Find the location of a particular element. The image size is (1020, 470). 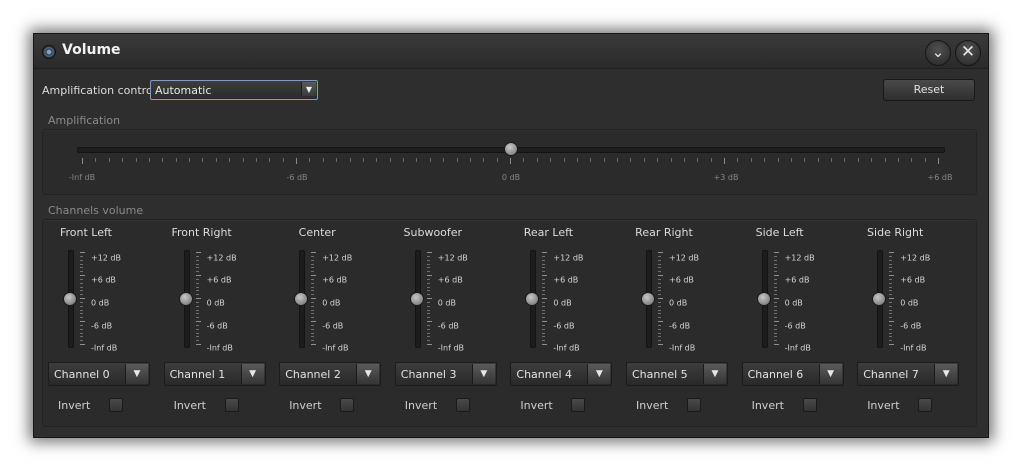

db-scale-label: +6 dB is located at coordinates (103, 280).